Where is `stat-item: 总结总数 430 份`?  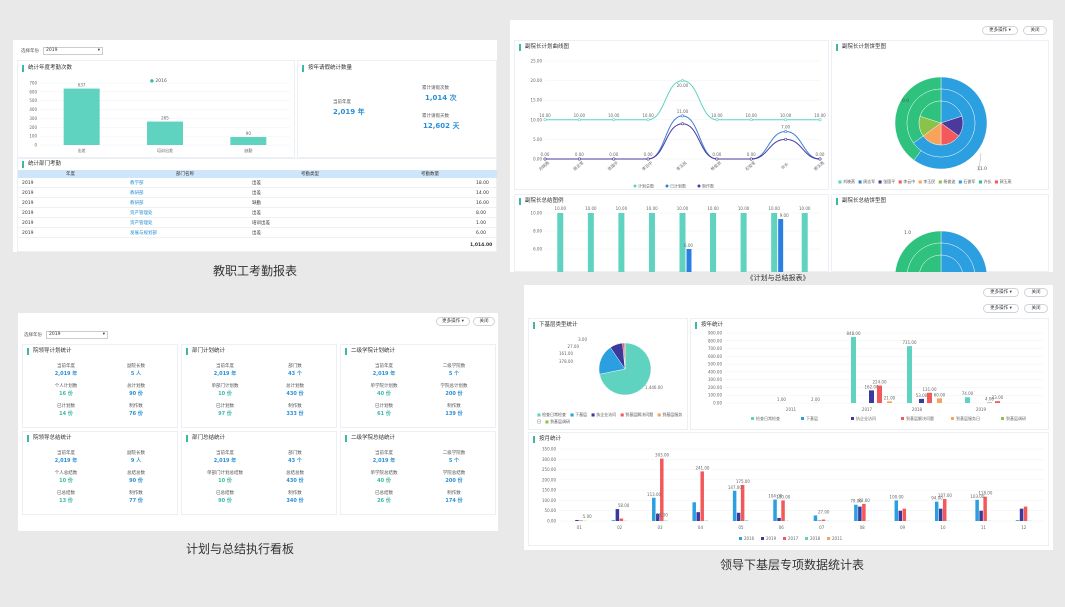 stat-item: 总结总数 430 份 is located at coordinates (295, 477).